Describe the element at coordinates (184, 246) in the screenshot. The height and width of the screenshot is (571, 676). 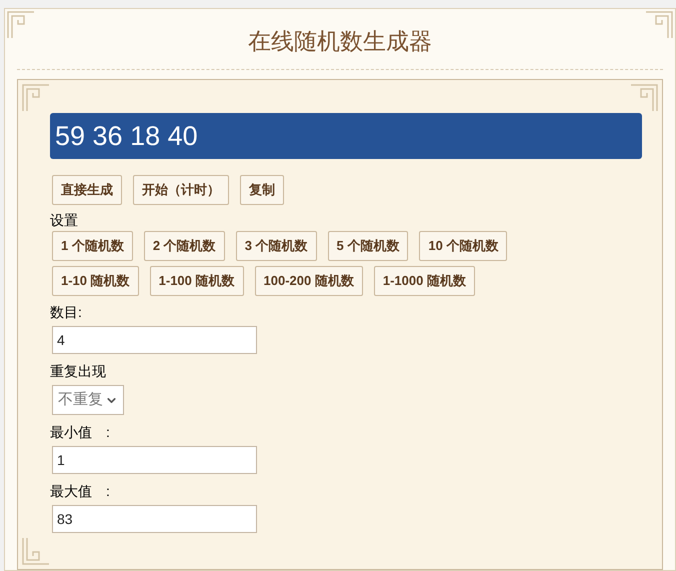
I see `preset-button: 2 个随机数` at that location.